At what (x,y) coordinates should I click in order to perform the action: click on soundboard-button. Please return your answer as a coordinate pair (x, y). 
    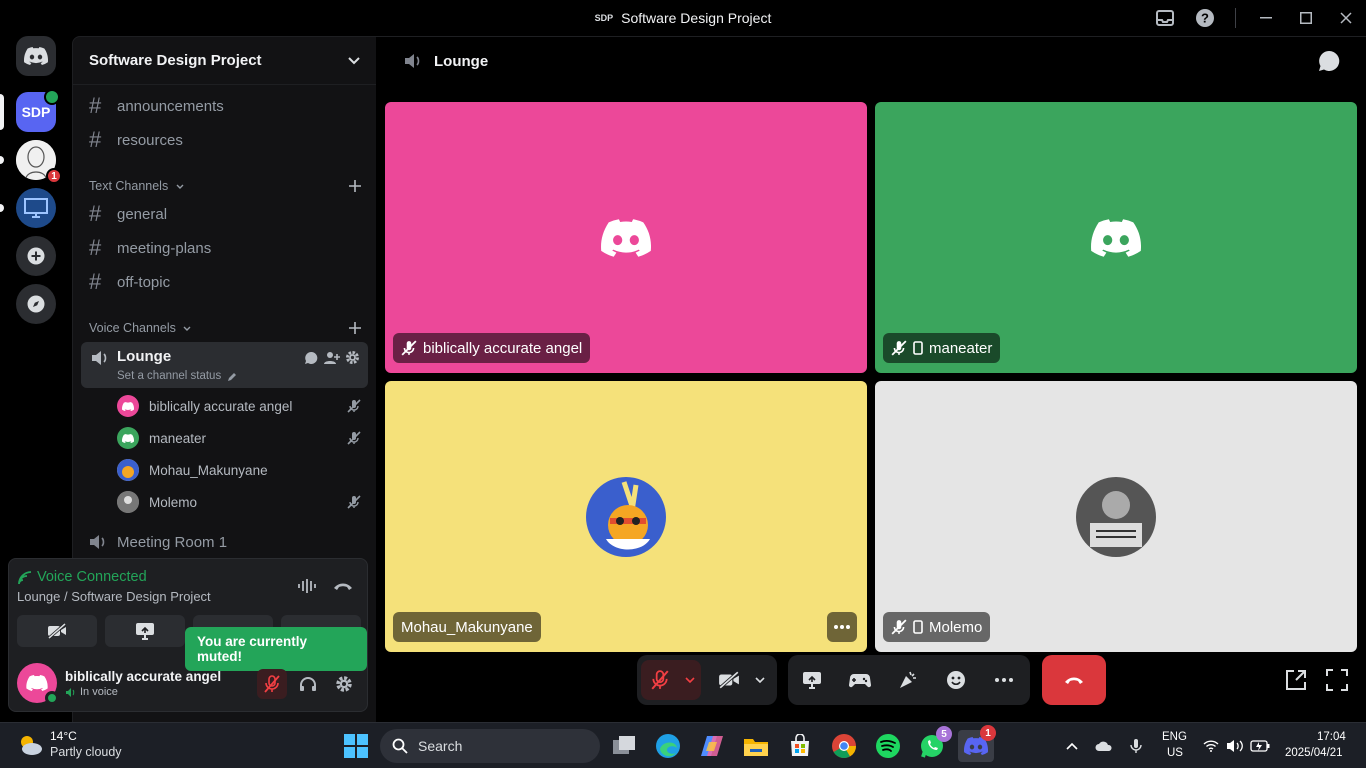
    Looking at the image, I should click on (908, 680).